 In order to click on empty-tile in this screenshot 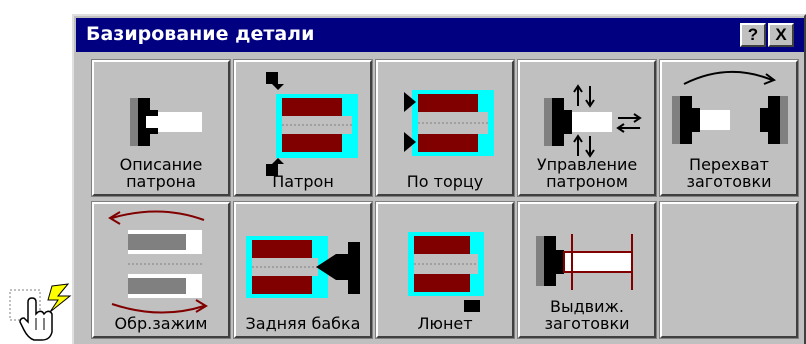, I will do `click(729, 270)`.